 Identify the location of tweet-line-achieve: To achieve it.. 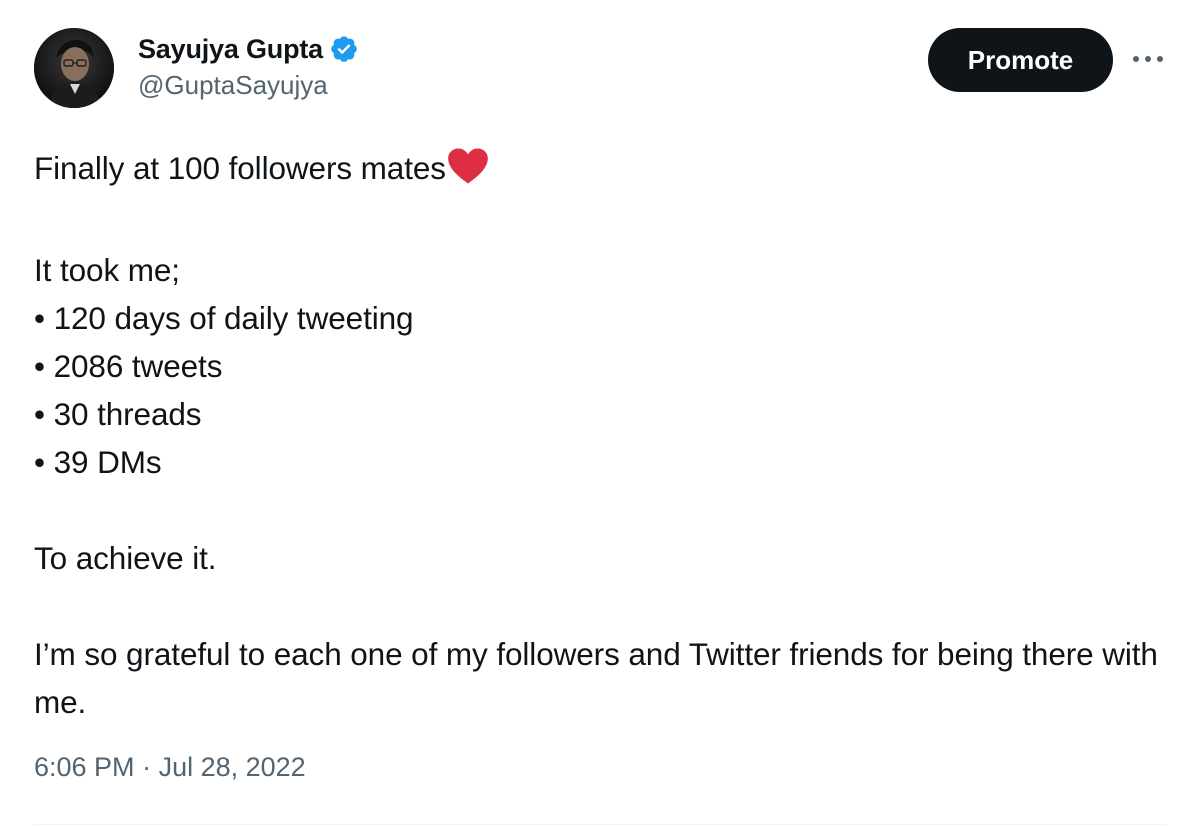
(125, 558).